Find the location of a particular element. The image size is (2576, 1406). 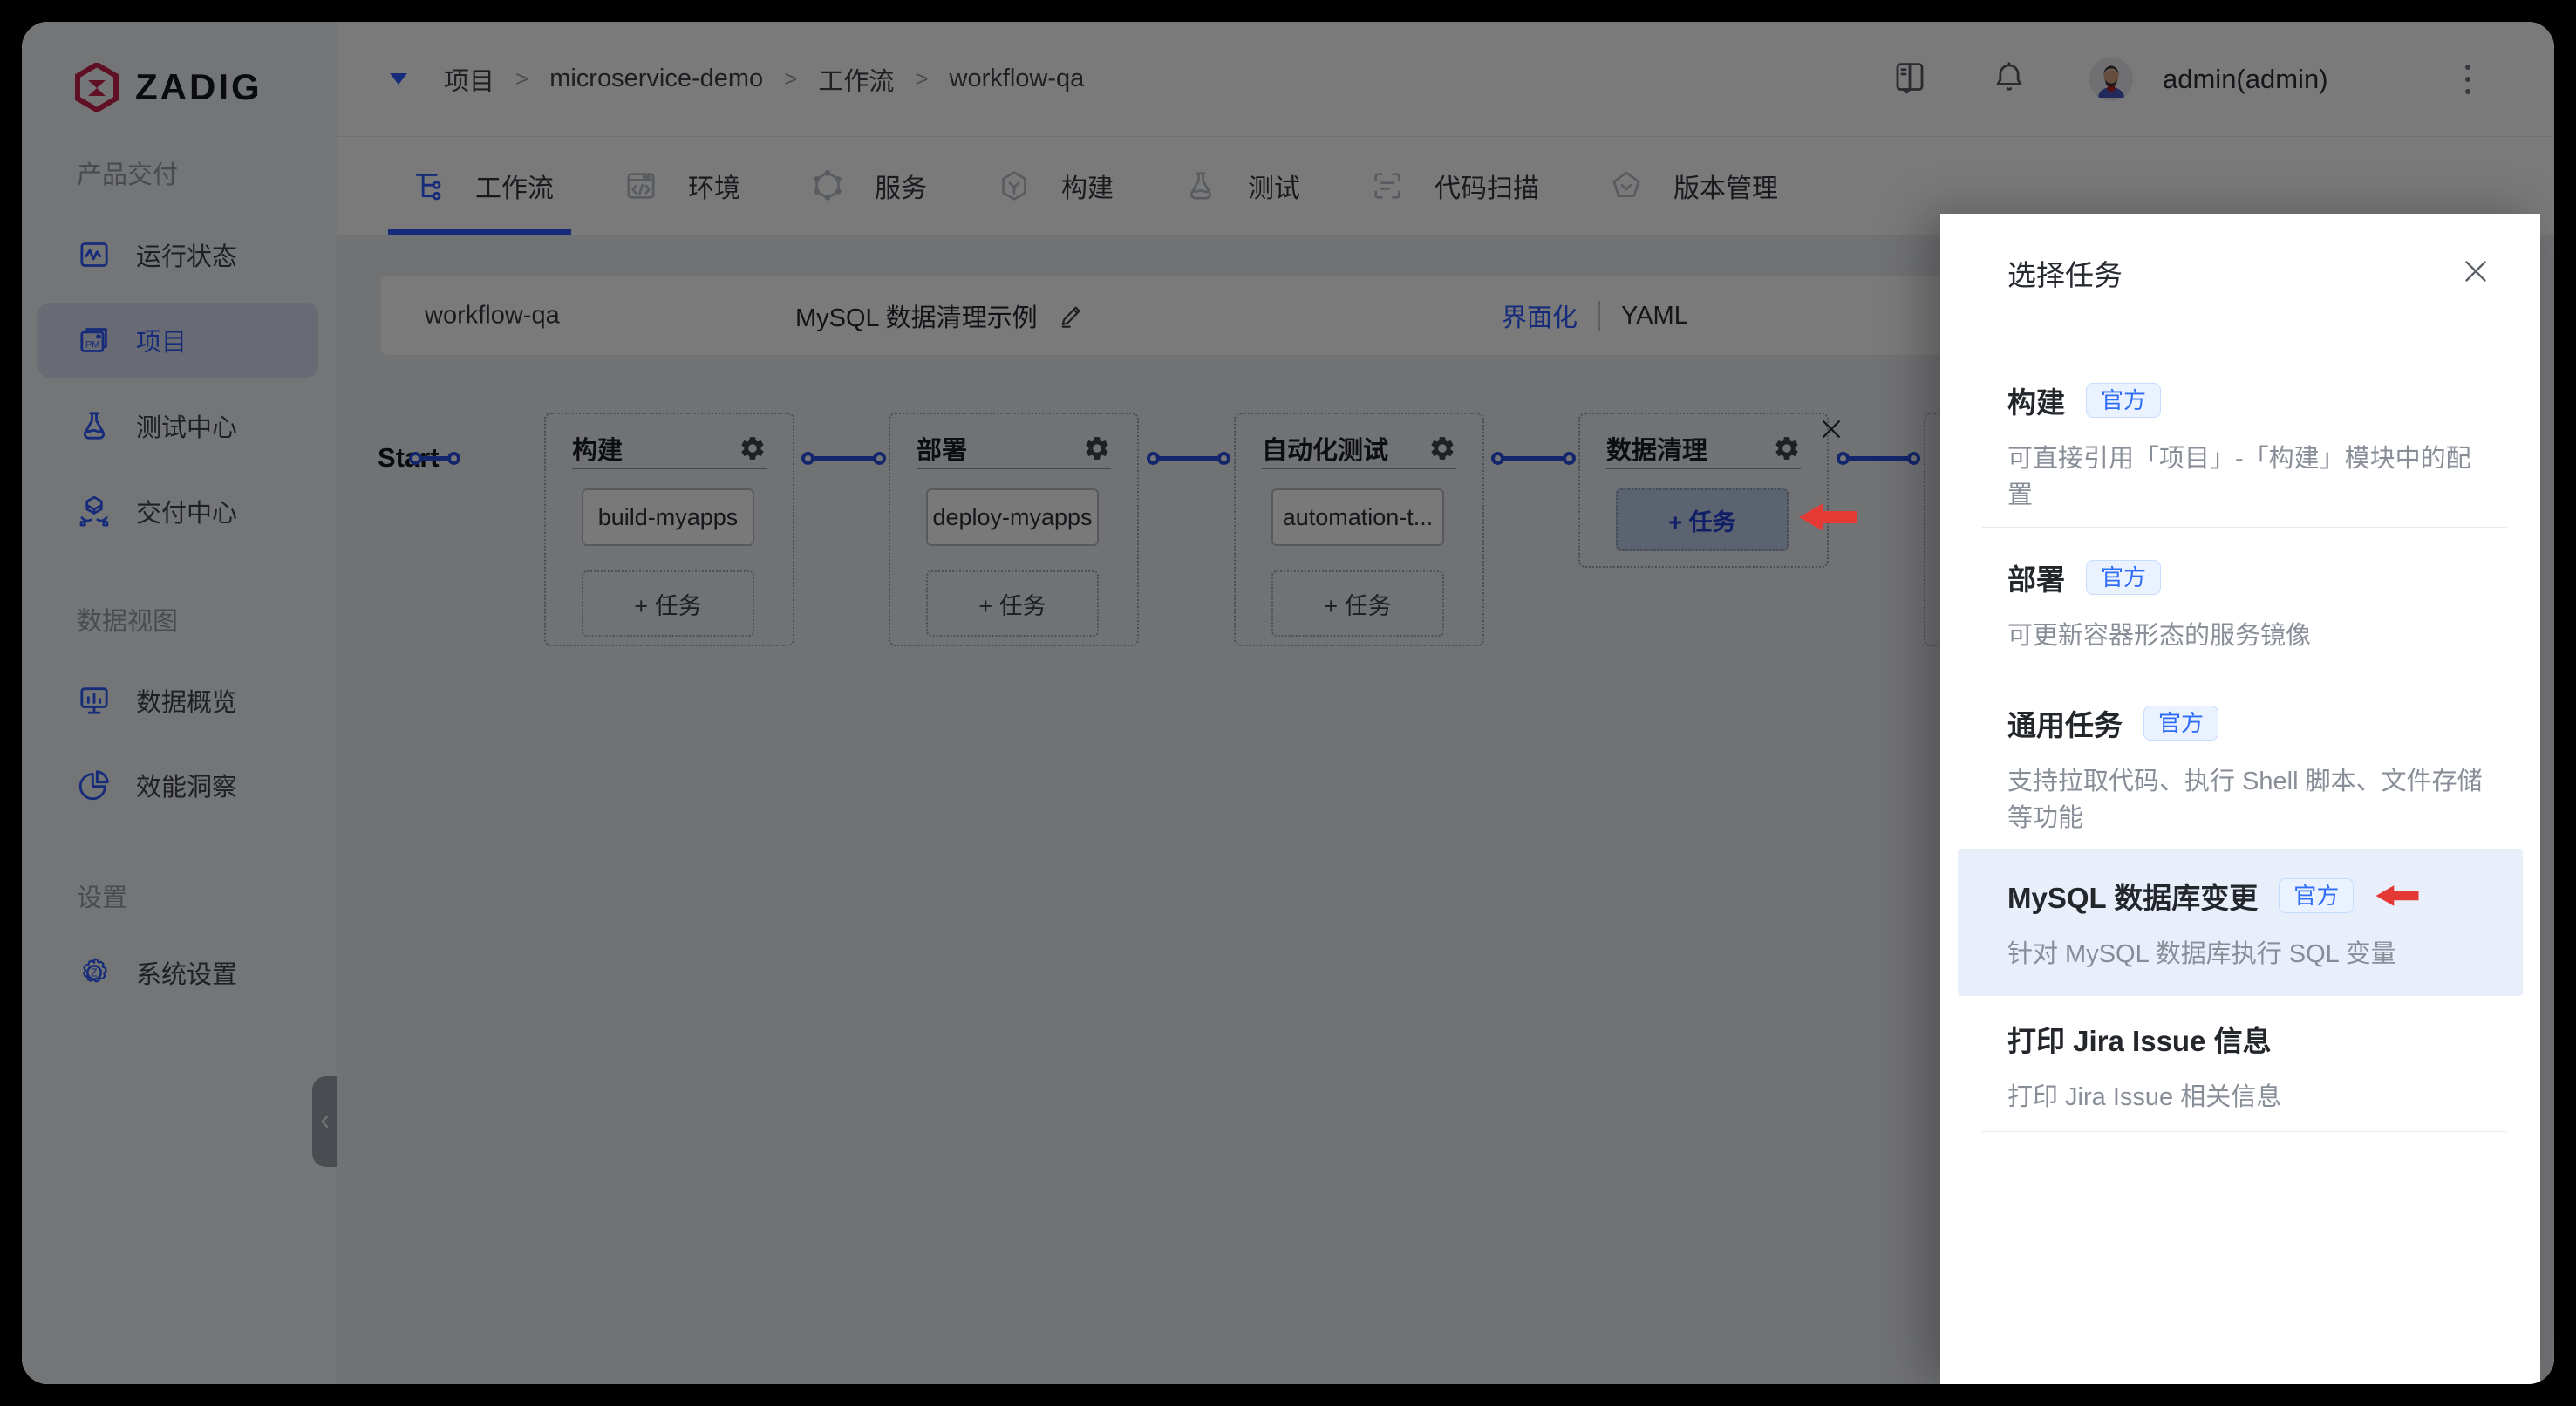

task-option-mysql: MySQL 数据库变更 官方 针对 MySQL 数据库执行 SQL 变量 is located at coordinates (2252, 924).